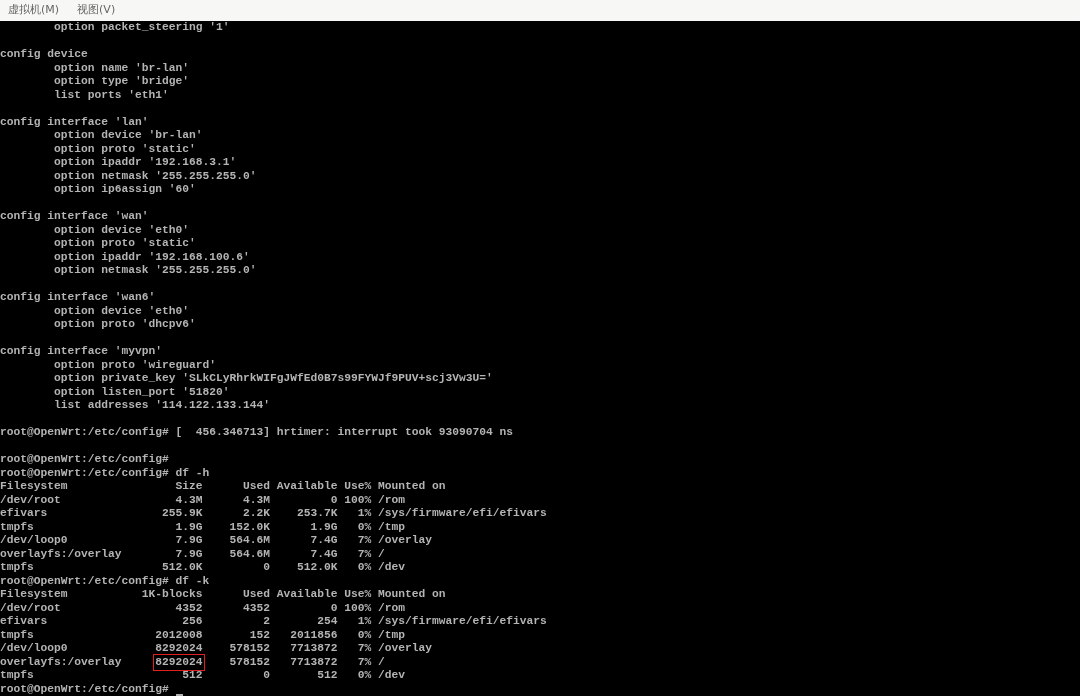 The width and height of the screenshot is (1080, 696). What do you see at coordinates (74, 121) in the screenshot?
I see `terminal-line: config interface 'lan'` at bounding box center [74, 121].